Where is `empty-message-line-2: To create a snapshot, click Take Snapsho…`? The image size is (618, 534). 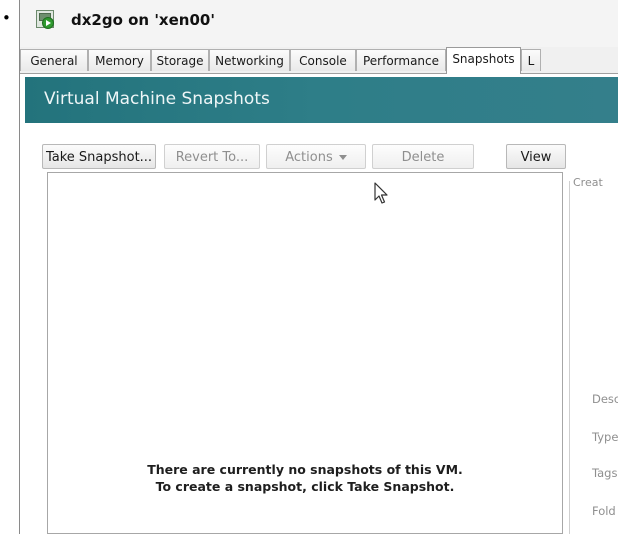
empty-message-line-2: To create a snapshot, click Take Snapsho… is located at coordinates (305, 486).